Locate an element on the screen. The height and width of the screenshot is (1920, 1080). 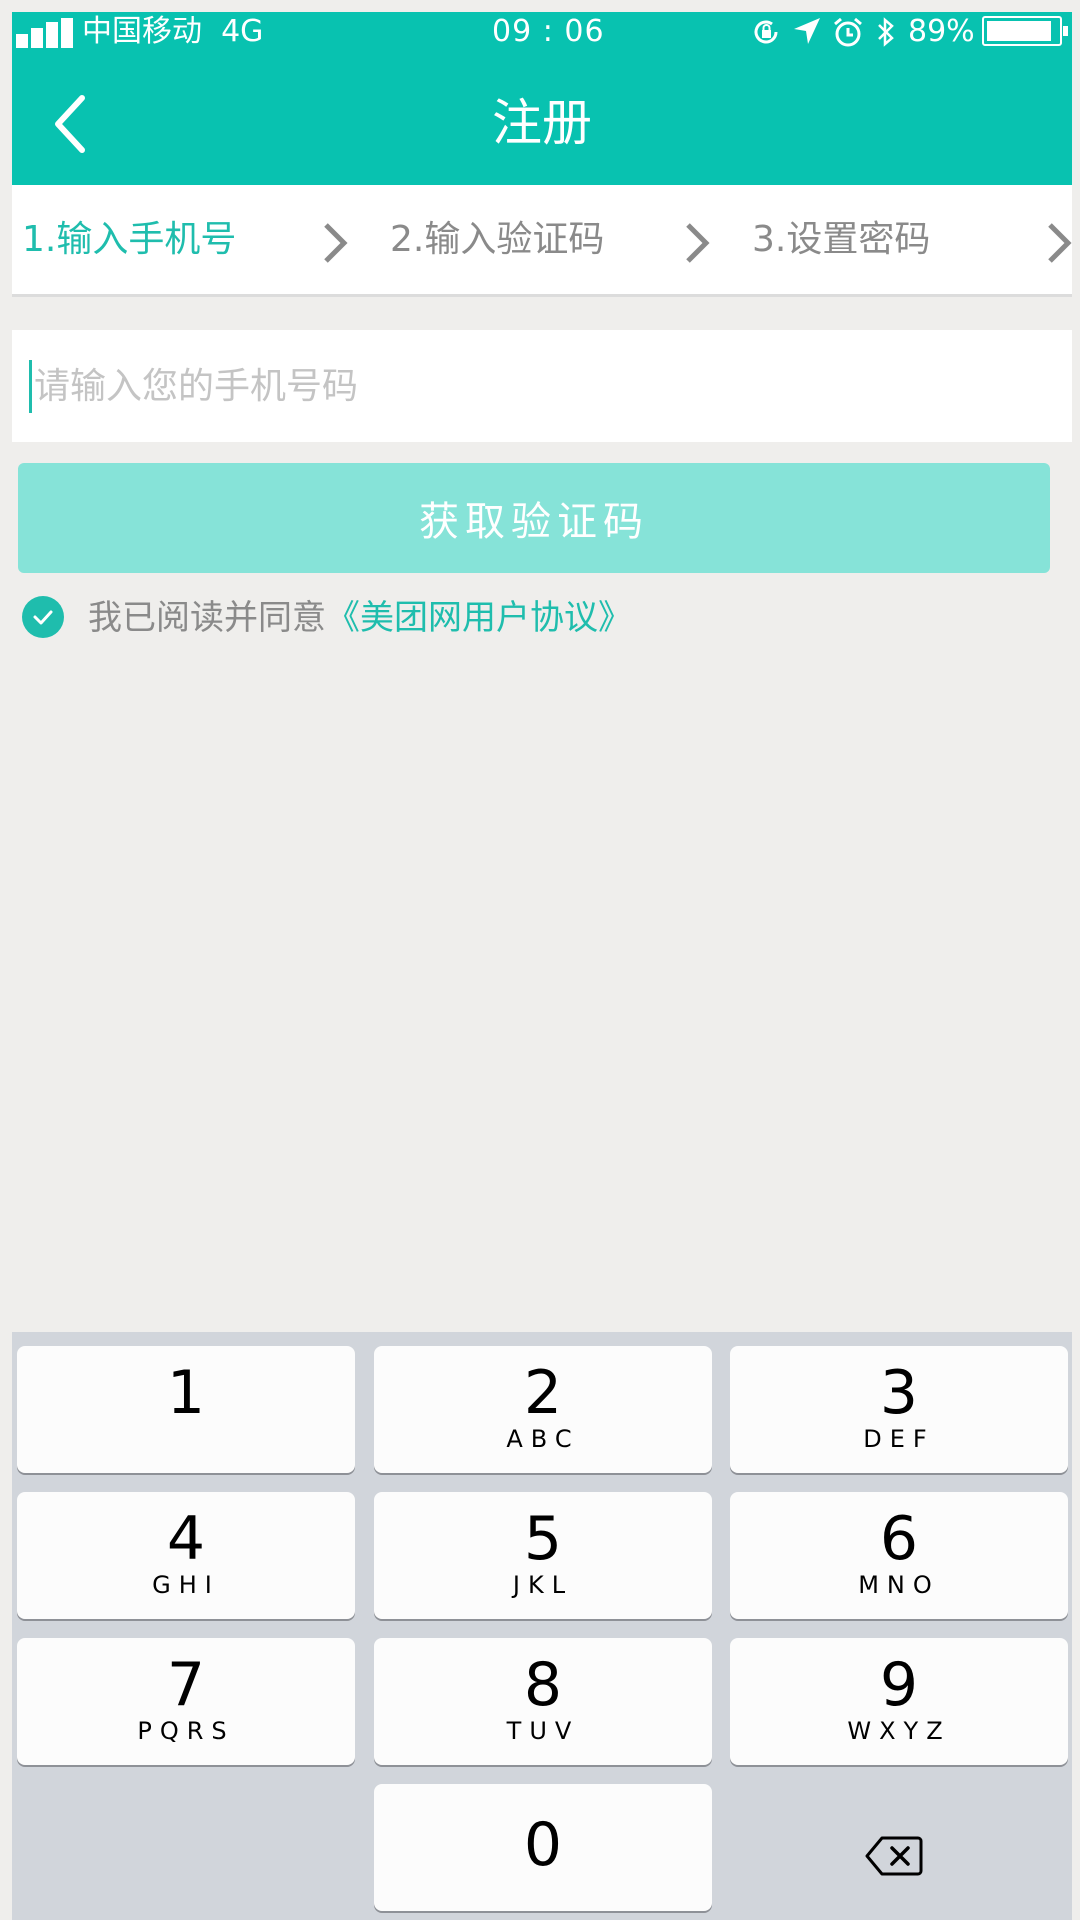
checkmark-icon is located at coordinates (43, 617).